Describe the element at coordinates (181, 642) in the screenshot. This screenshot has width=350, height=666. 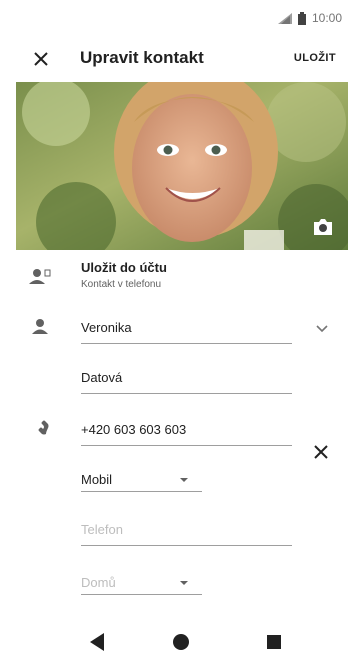
I see `home-icon` at that location.